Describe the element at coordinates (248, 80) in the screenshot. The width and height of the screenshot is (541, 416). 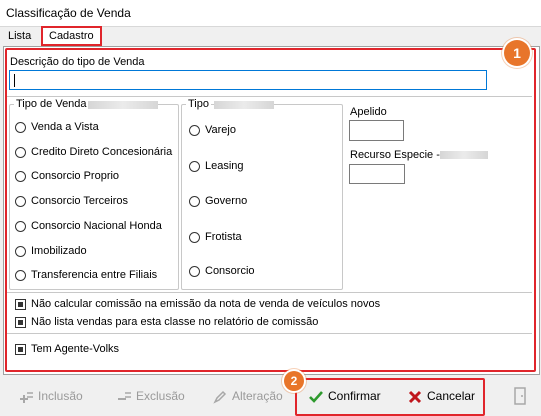
I see `descricao-input` at that location.